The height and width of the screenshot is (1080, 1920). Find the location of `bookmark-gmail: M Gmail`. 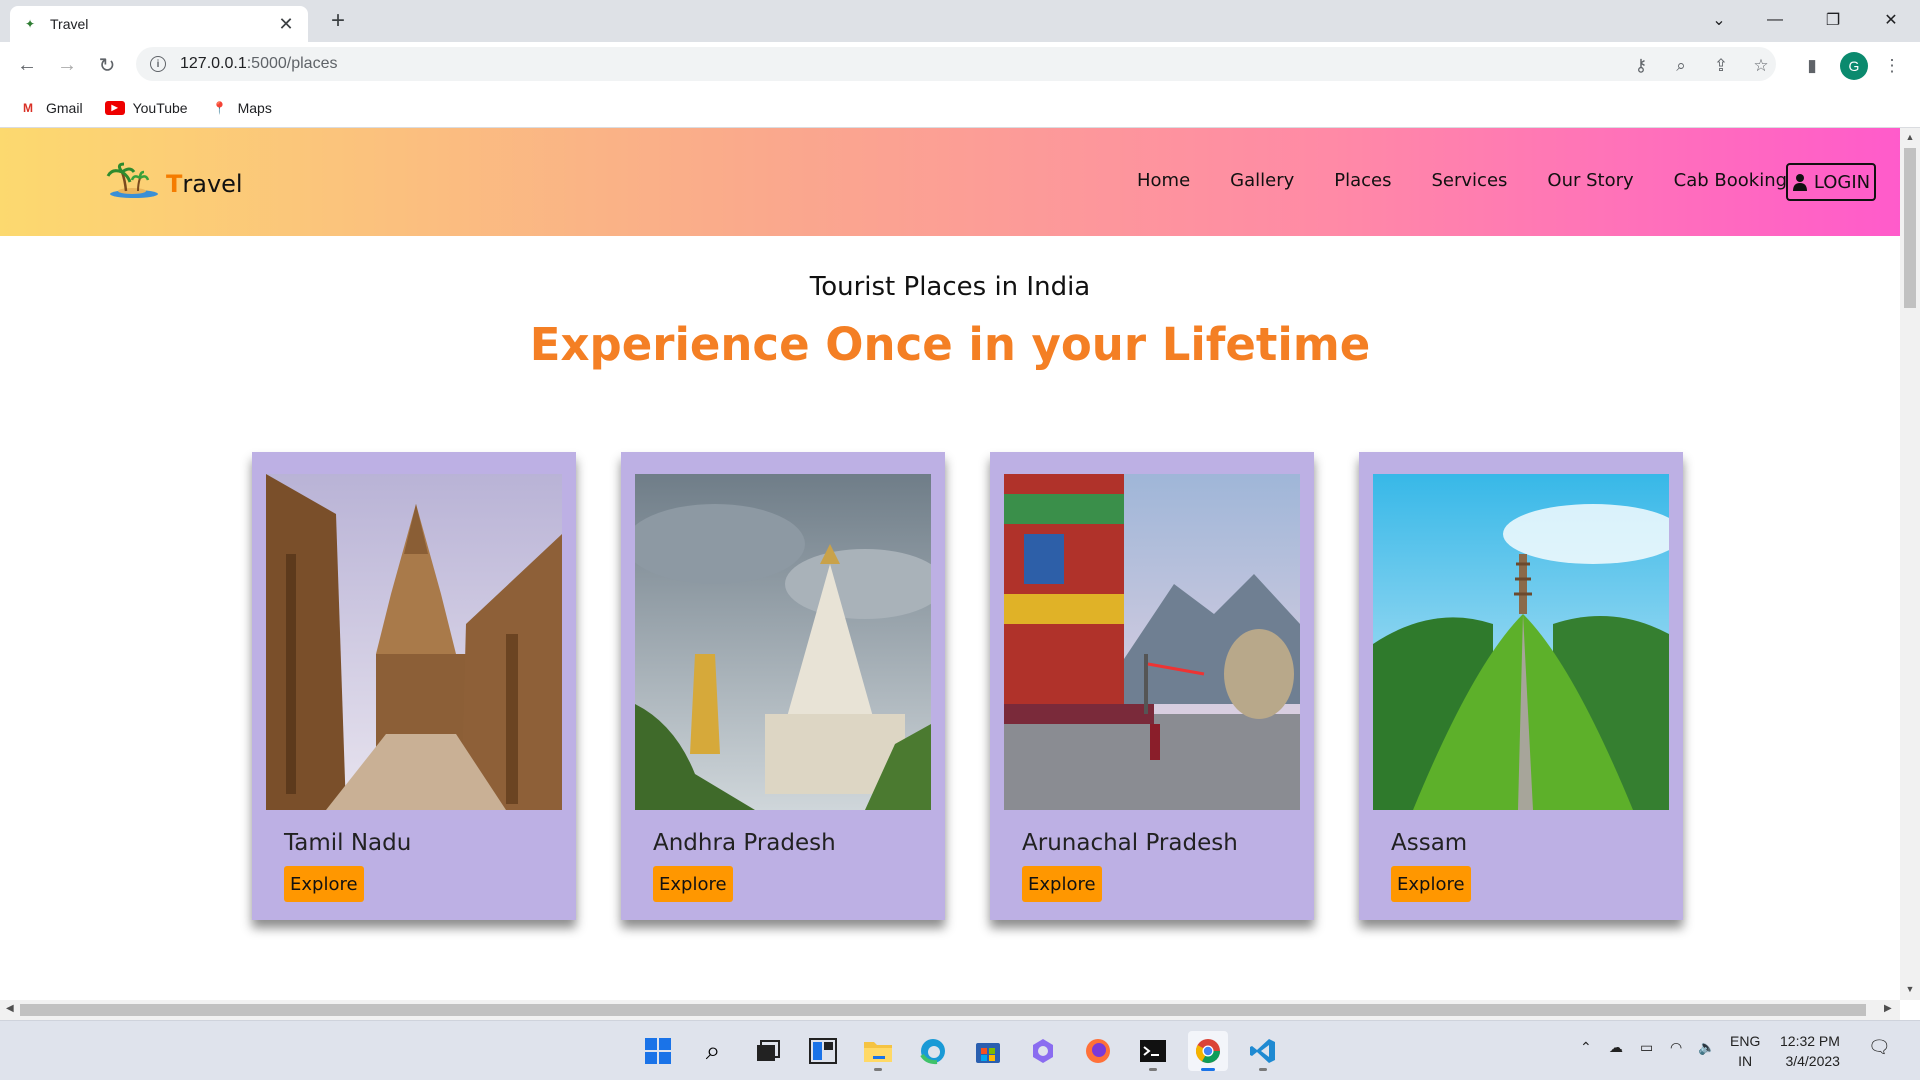

bookmark-gmail: M Gmail is located at coordinates (50, 108).